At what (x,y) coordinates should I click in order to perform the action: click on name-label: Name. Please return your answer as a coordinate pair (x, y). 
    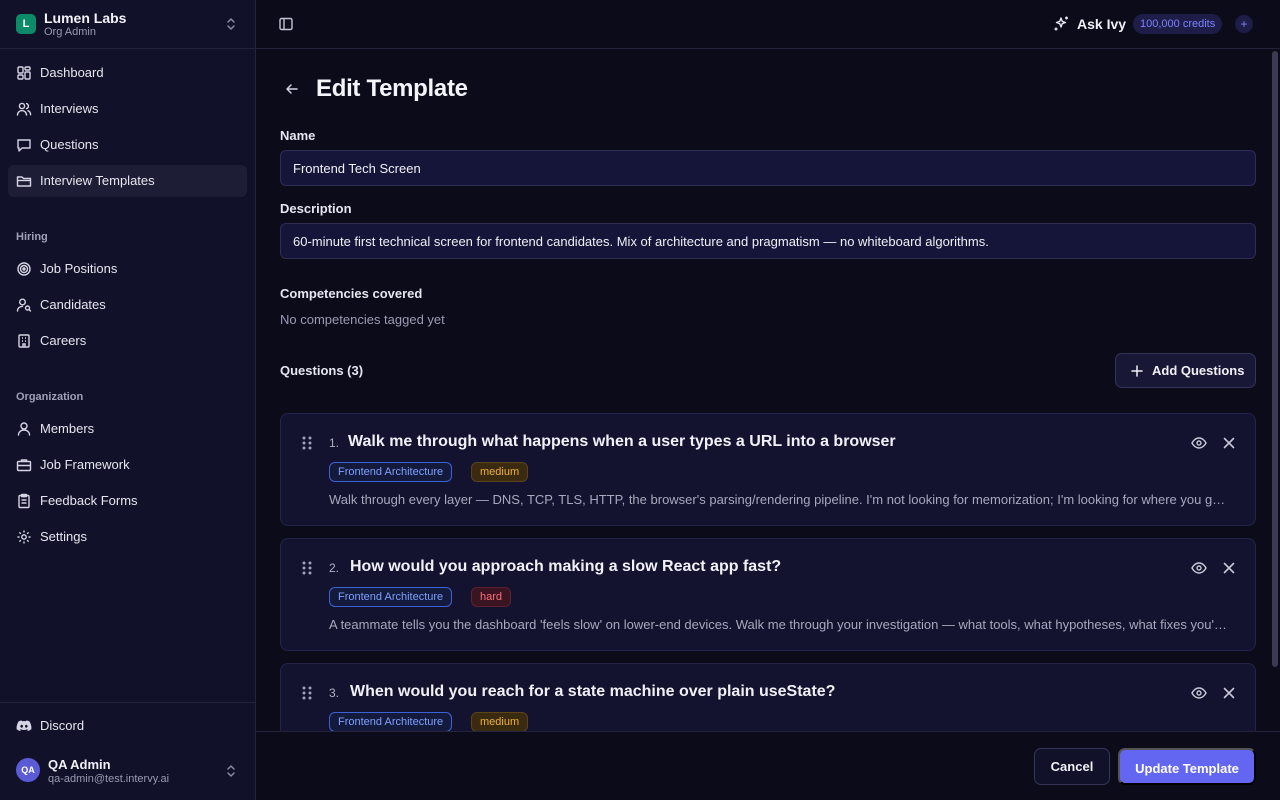
    Looking at the image, I should click on (298, 135).